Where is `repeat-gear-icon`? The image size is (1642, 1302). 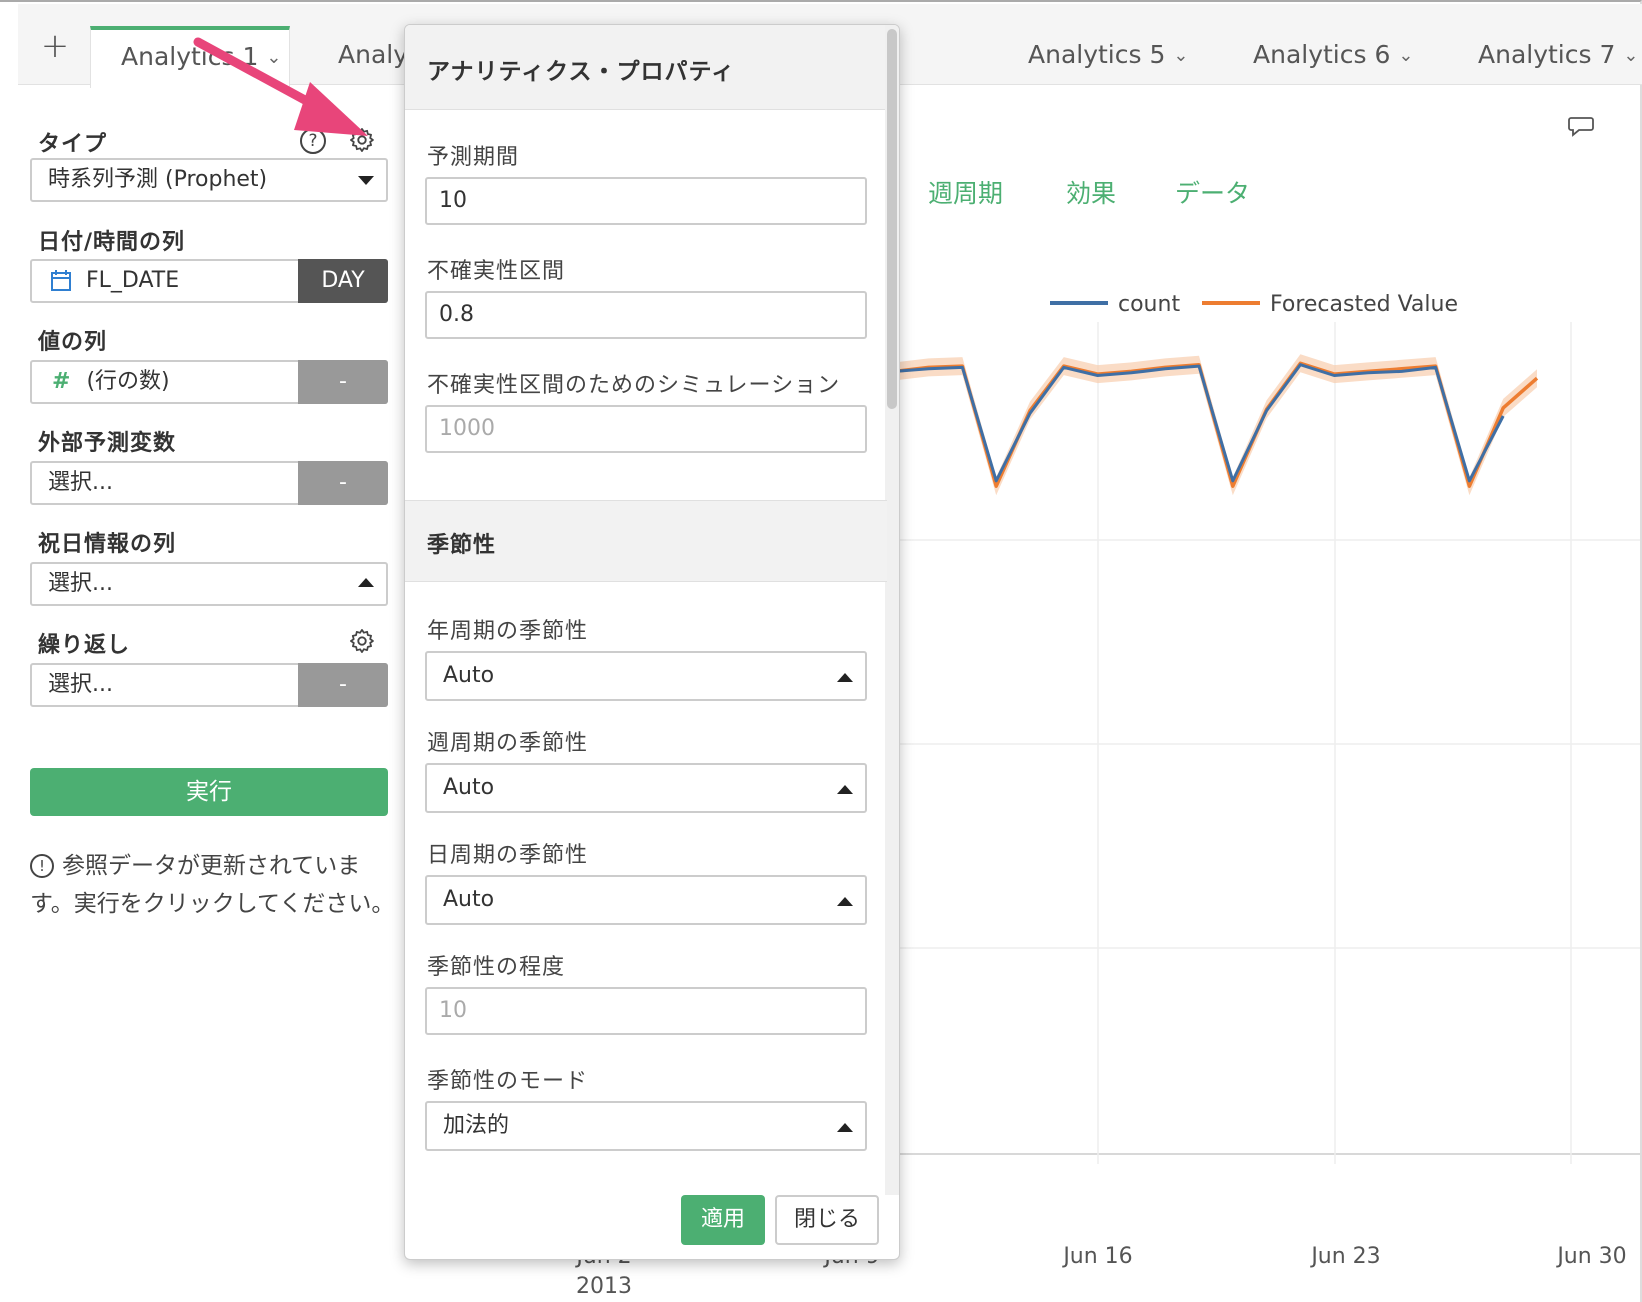
repeat-gear-icon is located at coordinates (362, 641).